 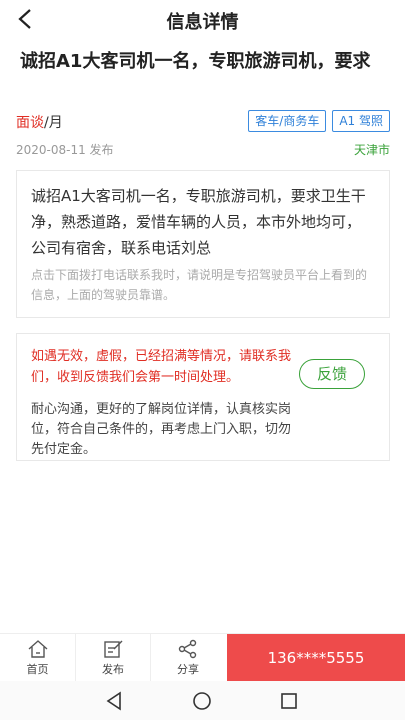 I want to click on home-circle-icon, so click(x=202, y=701).